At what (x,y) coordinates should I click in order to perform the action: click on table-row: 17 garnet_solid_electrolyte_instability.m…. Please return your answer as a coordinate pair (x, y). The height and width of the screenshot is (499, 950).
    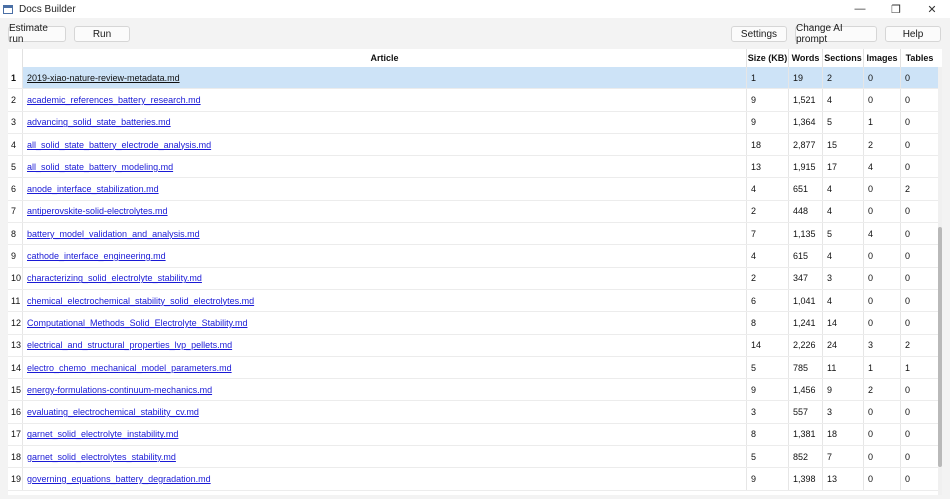
    Looking at the image, I should click on (473, 435).